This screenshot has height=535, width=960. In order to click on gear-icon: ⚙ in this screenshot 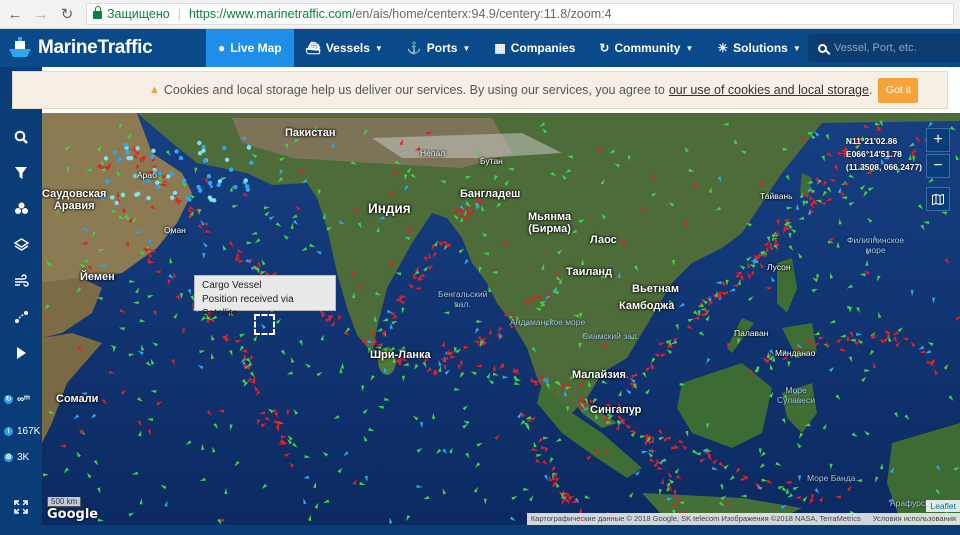, I will do `click(8, 457)`.